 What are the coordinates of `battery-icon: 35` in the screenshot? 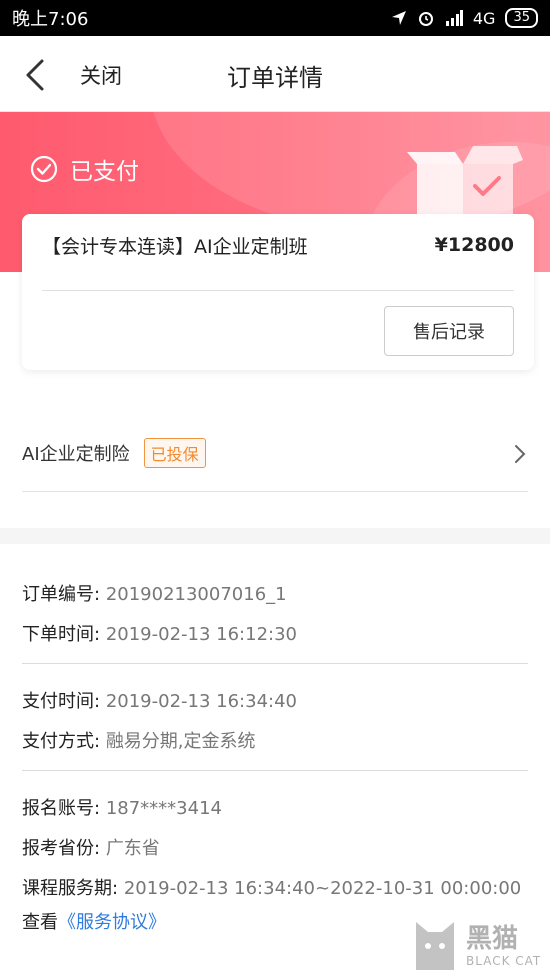 It's located at (521, 18).